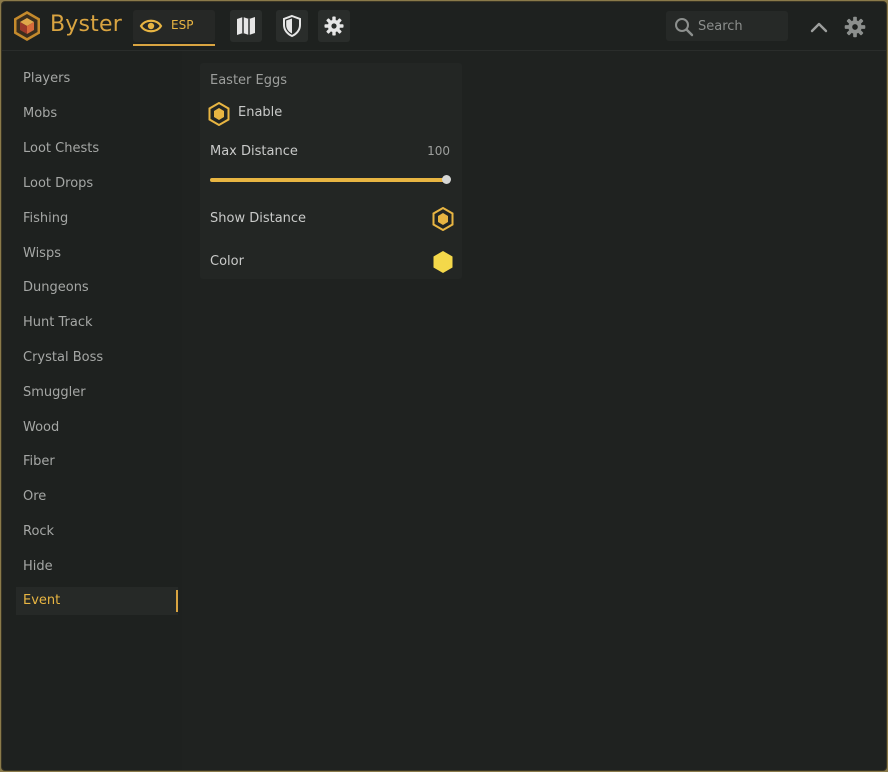  I want to click on hexagon-toggle-icon, so click(219, 114).